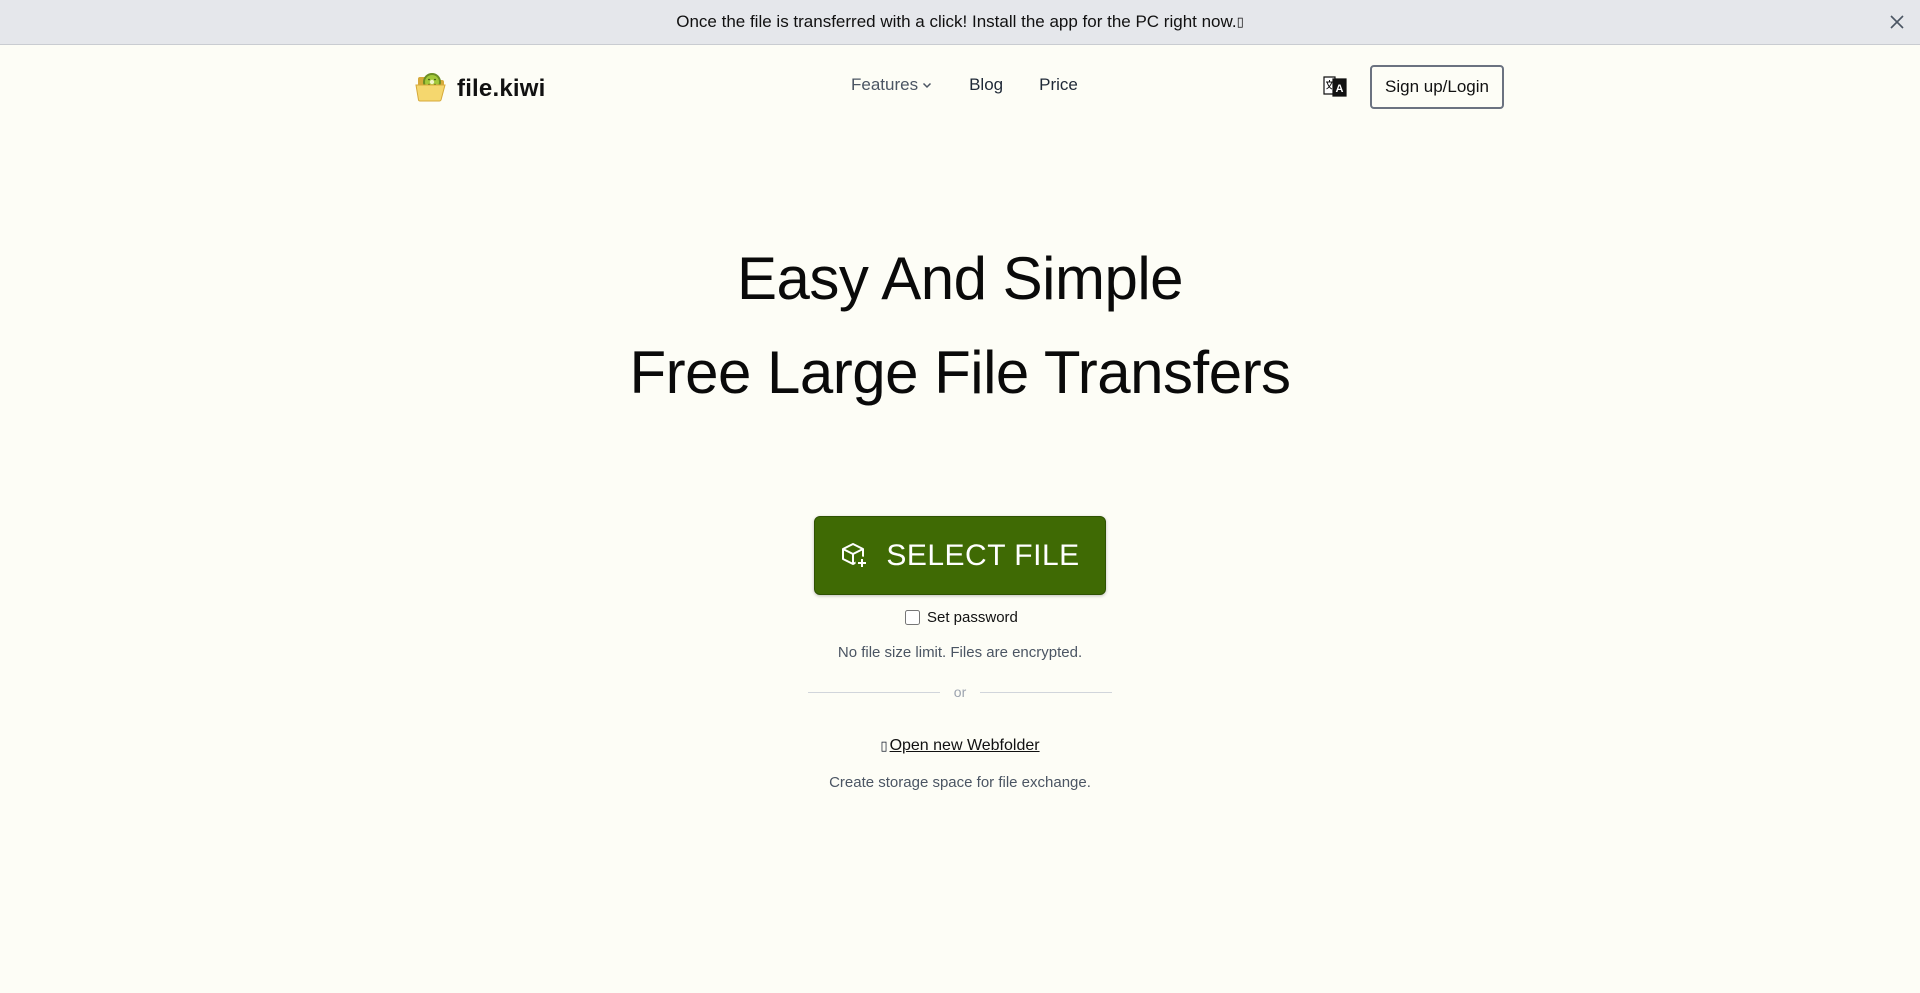  I want to click on webfolder-glyph: ▯, so click(884, 745).